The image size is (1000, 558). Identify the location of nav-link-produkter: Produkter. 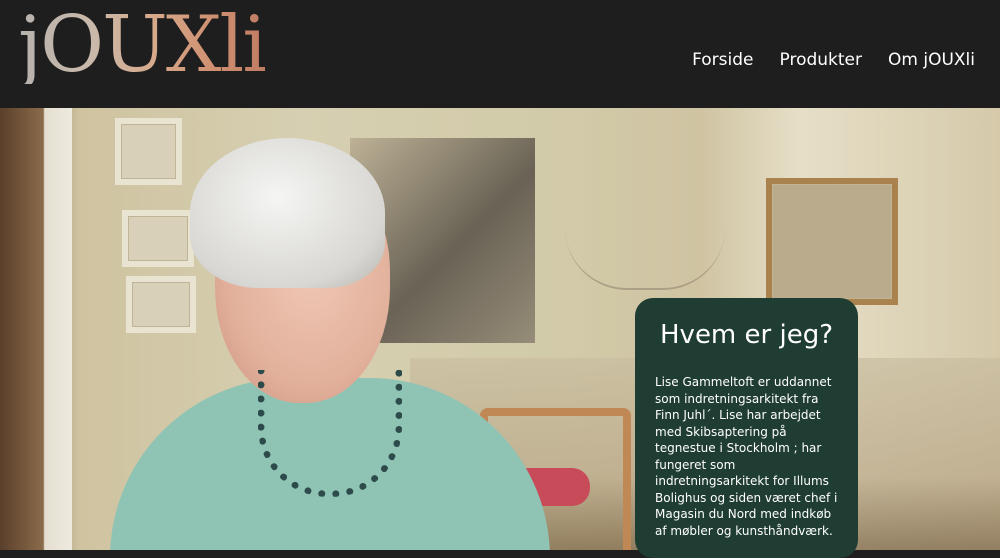
(821, 60).